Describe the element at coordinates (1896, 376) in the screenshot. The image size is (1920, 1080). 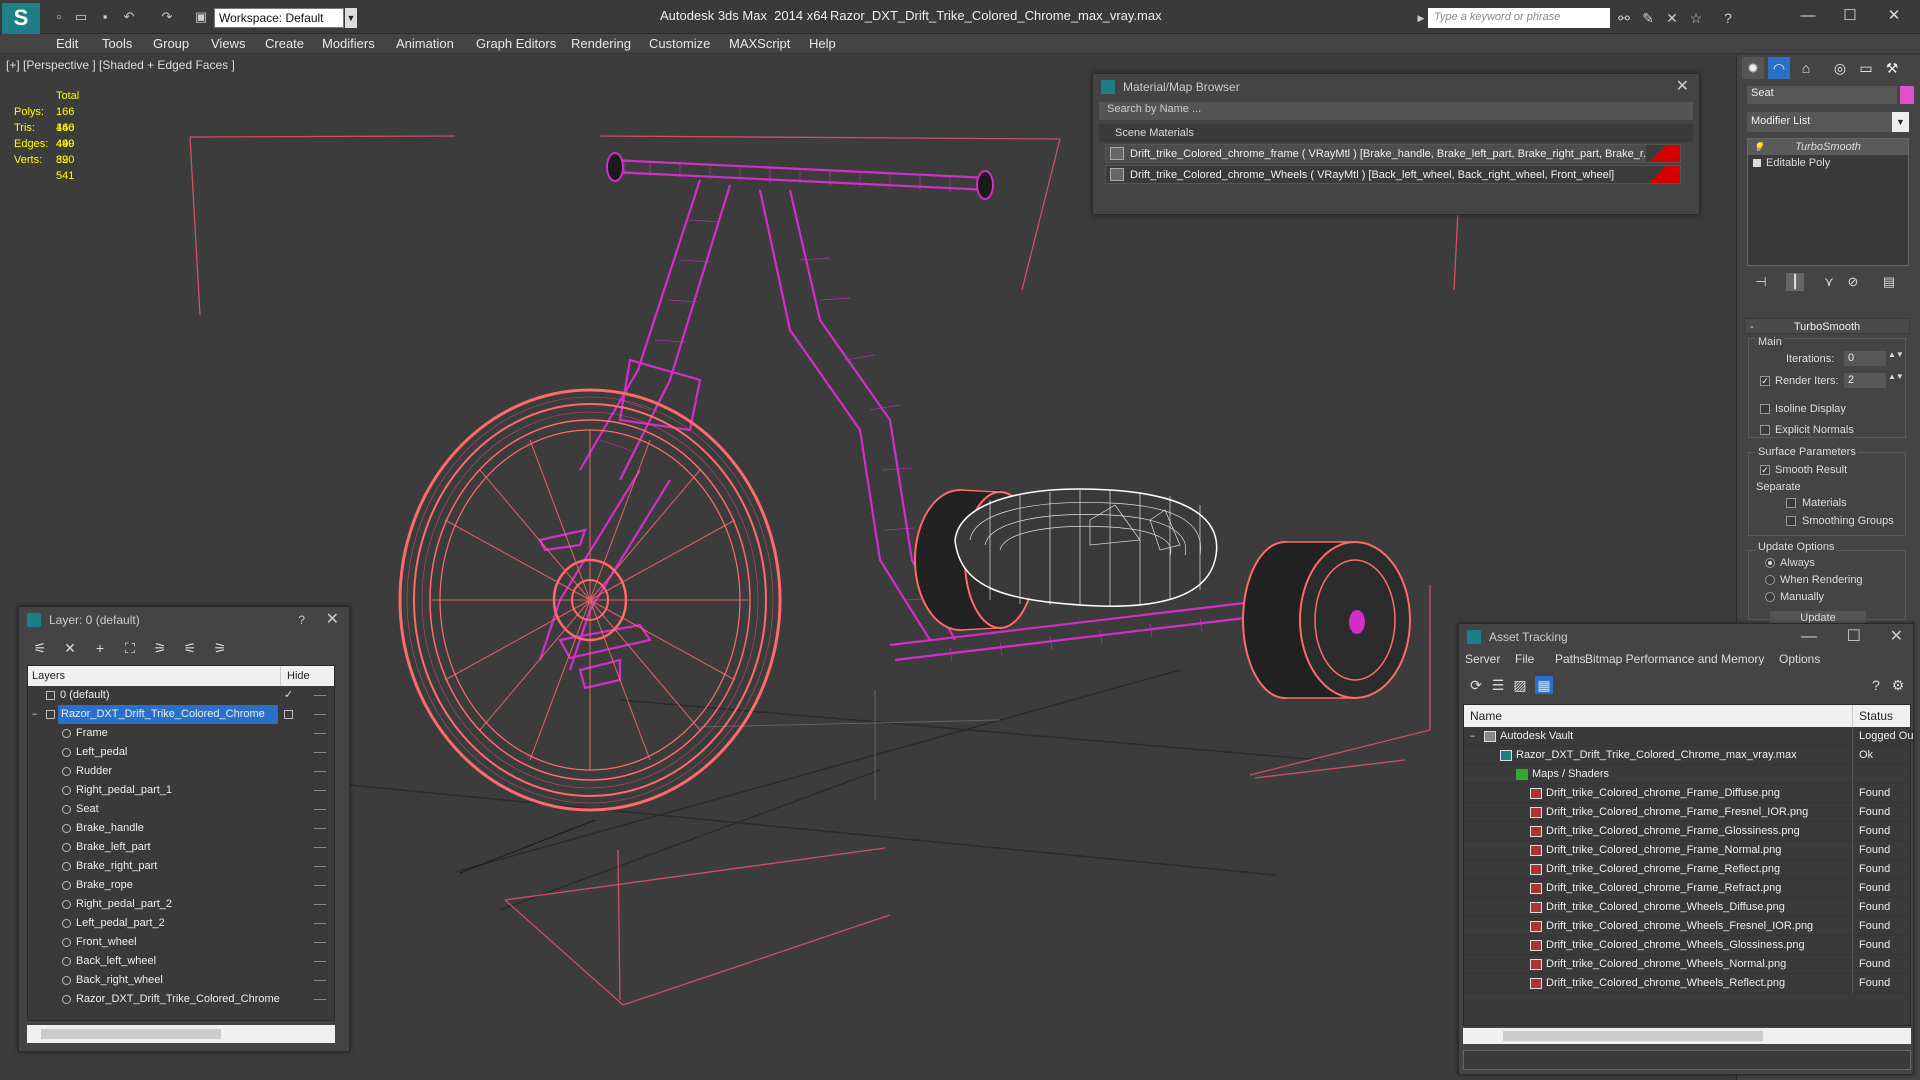
I see `spinner-arrows-icon: ▲▼` at that location.